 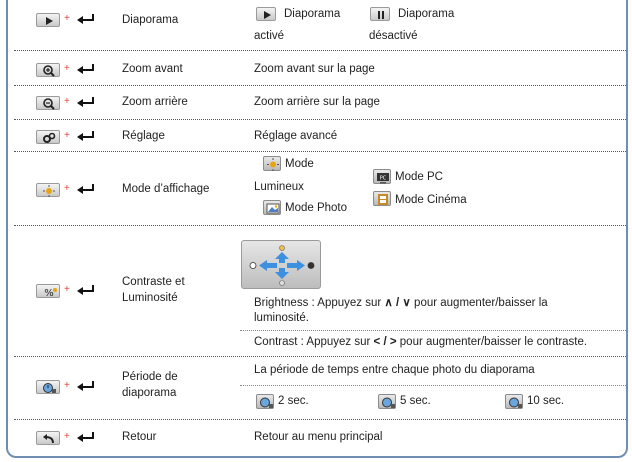 What do you see at coordinates (272, 163) in the screenshot?
I see `sun-mode-icon` at bounding box center [272, 163].